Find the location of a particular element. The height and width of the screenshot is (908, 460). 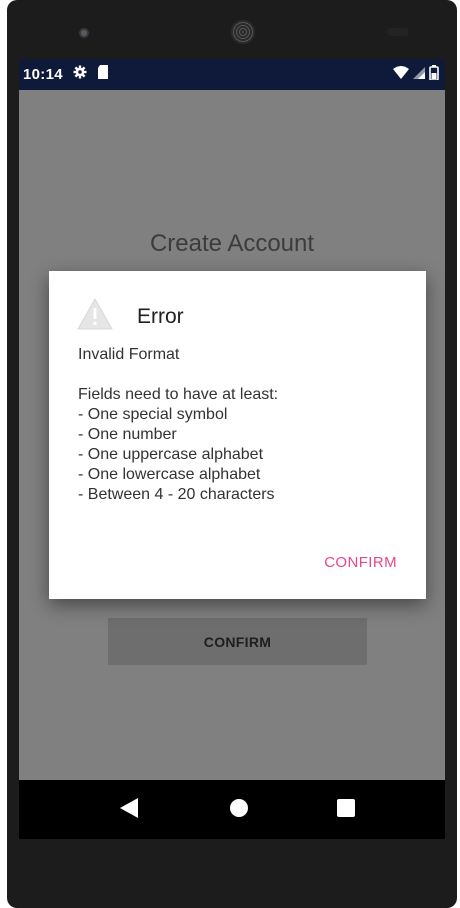

message-line: Invalid Format is located at coordinates (129, 354).